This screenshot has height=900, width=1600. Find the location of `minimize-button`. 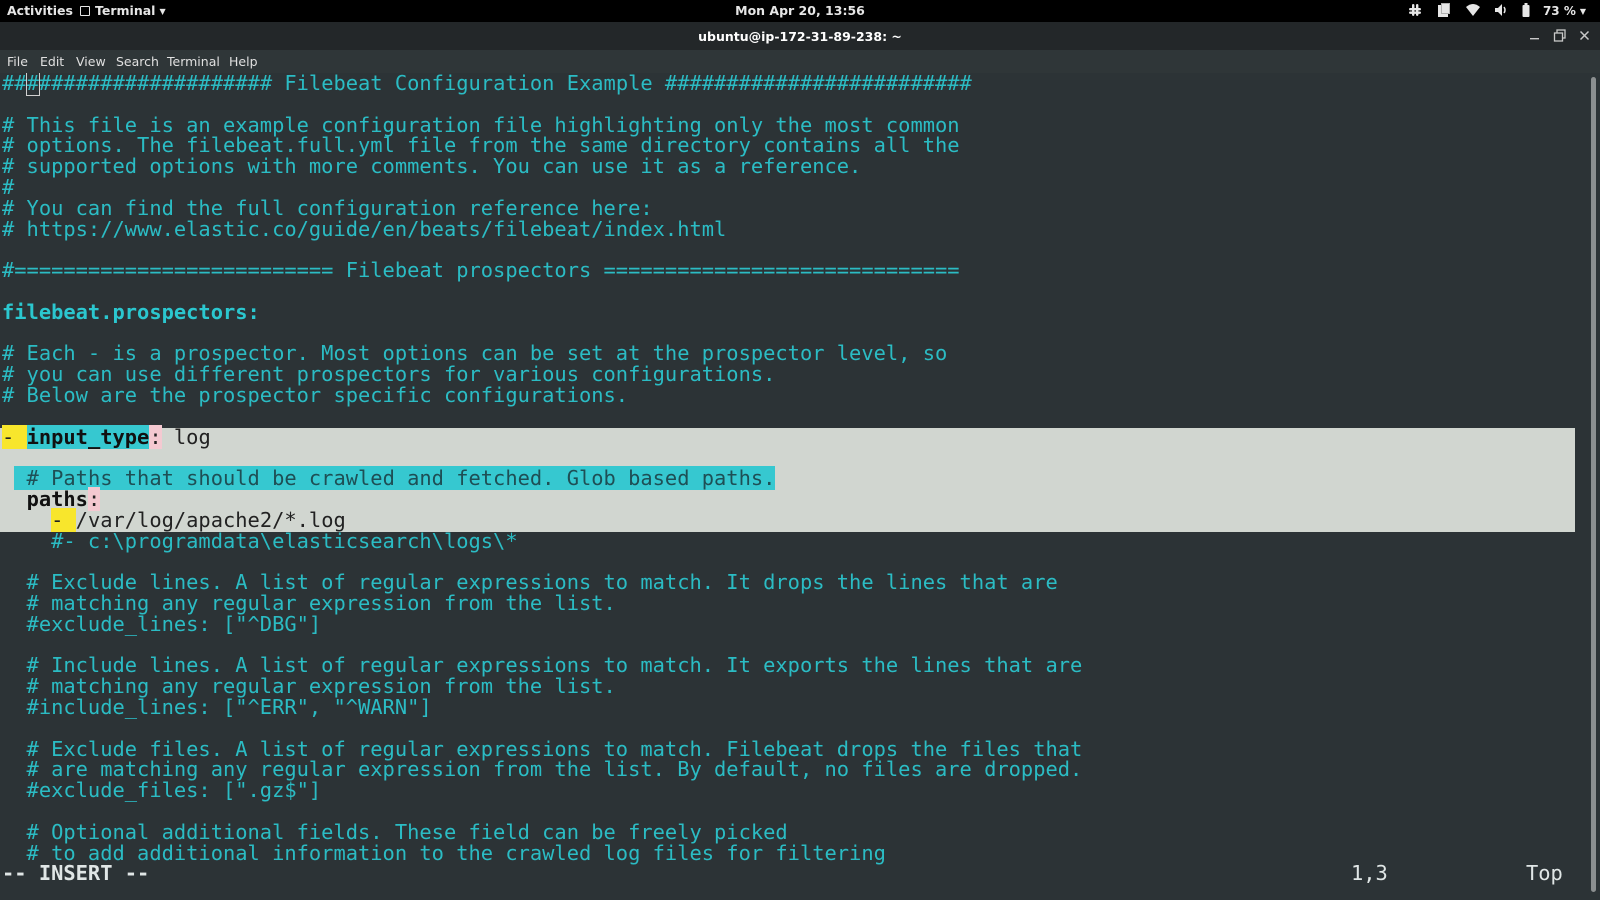

minimize-button is located at coordinates (1535, 36).